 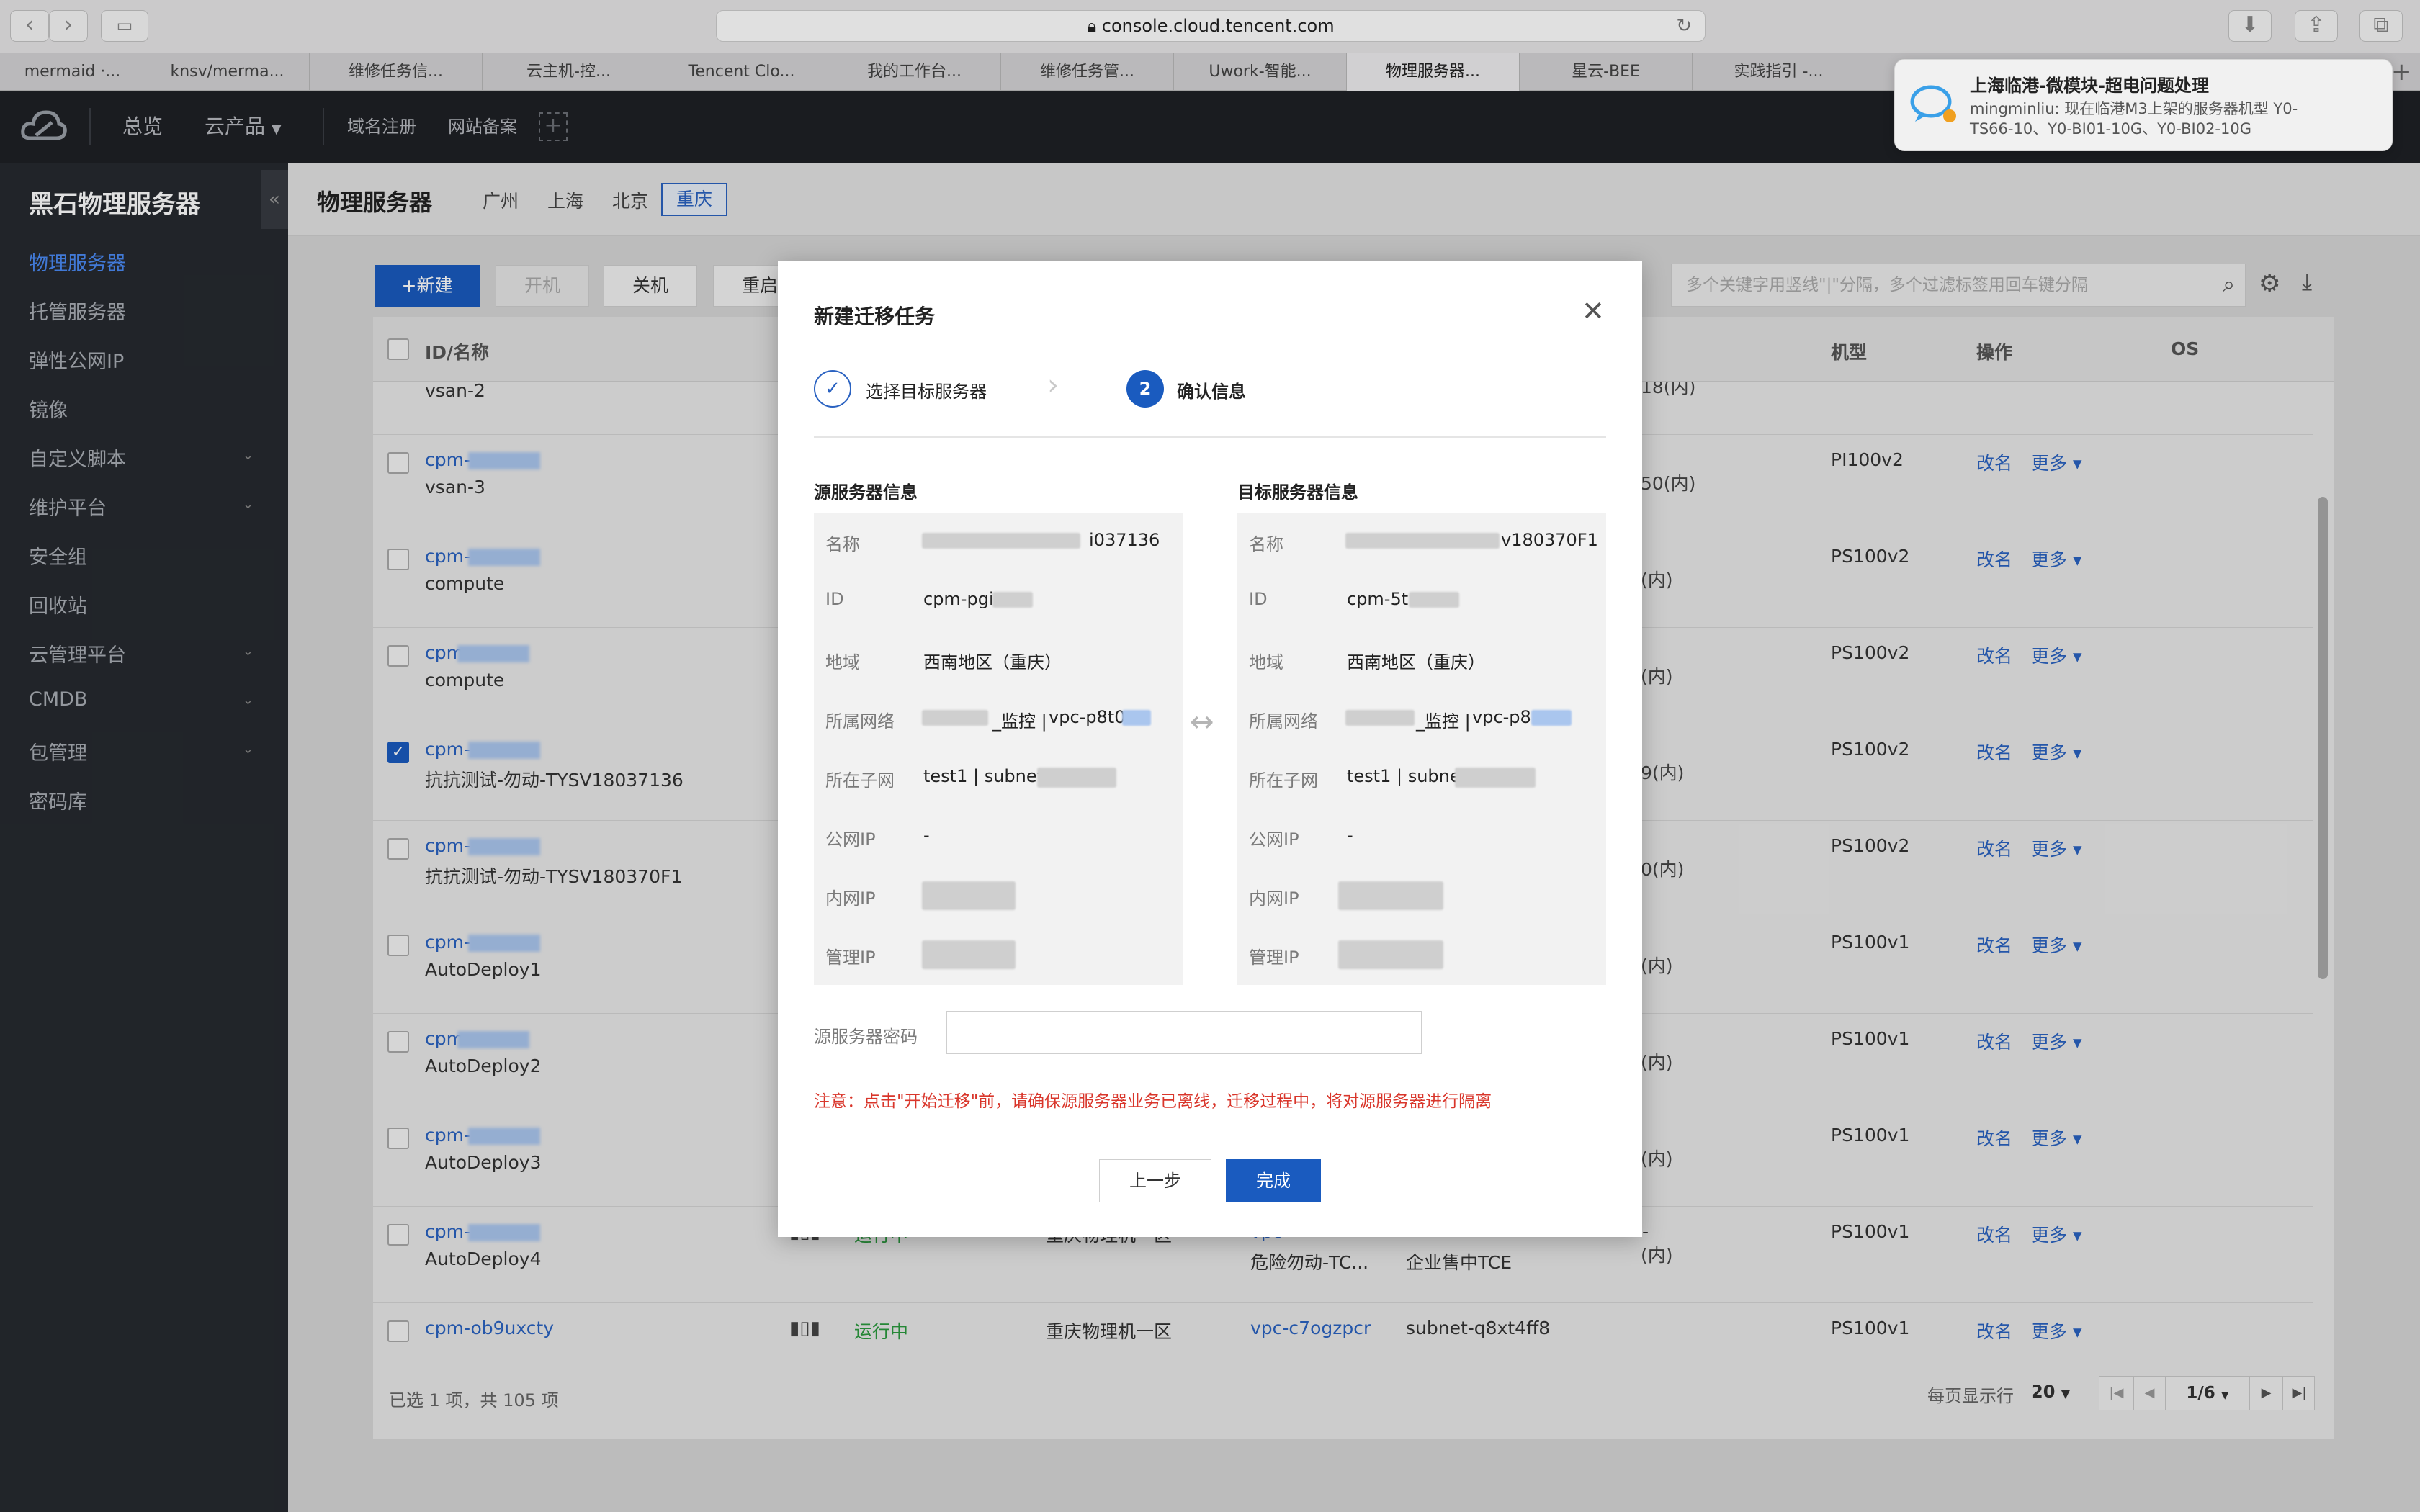 I want to click on close-icon: ✕, so click(x=1594, y=311).